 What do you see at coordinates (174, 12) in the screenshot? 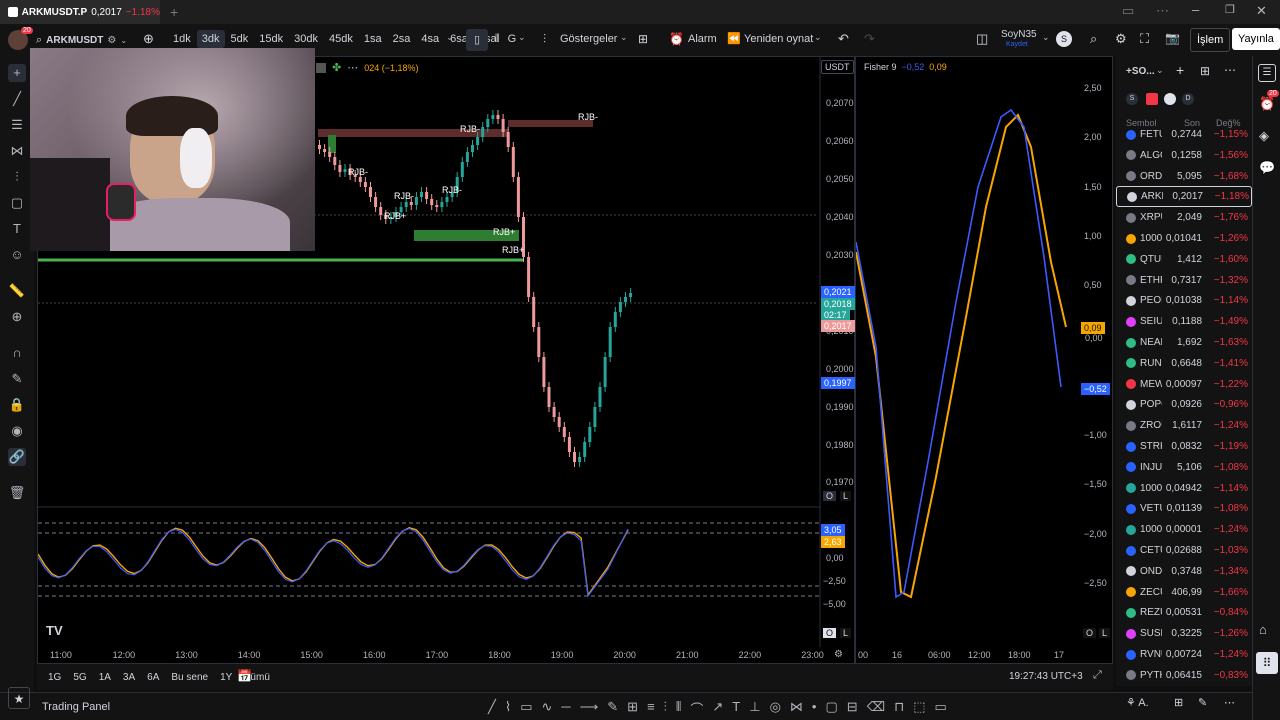
I see `new-tab-plus-icon: +` at bounding box center [174, 12].